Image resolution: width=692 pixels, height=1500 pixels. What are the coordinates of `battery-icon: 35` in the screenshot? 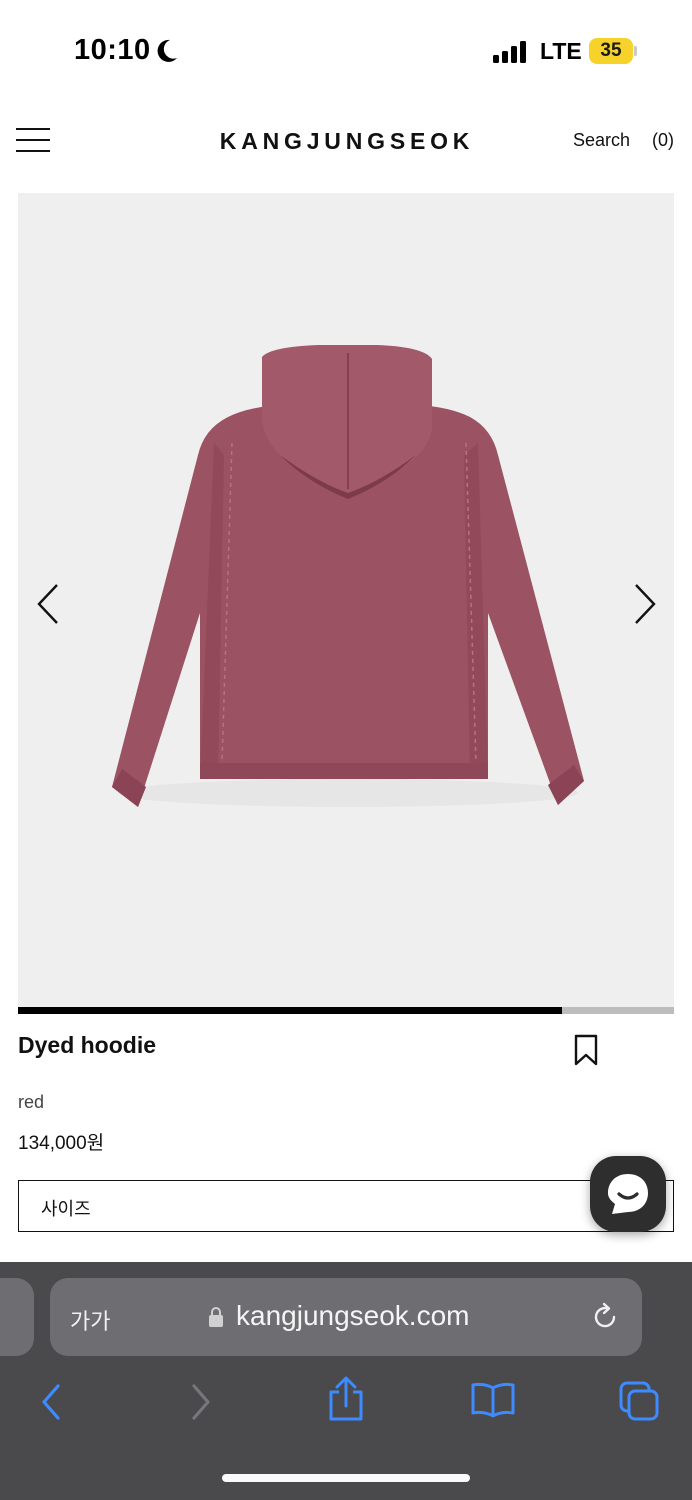 It's located at (613, 51).